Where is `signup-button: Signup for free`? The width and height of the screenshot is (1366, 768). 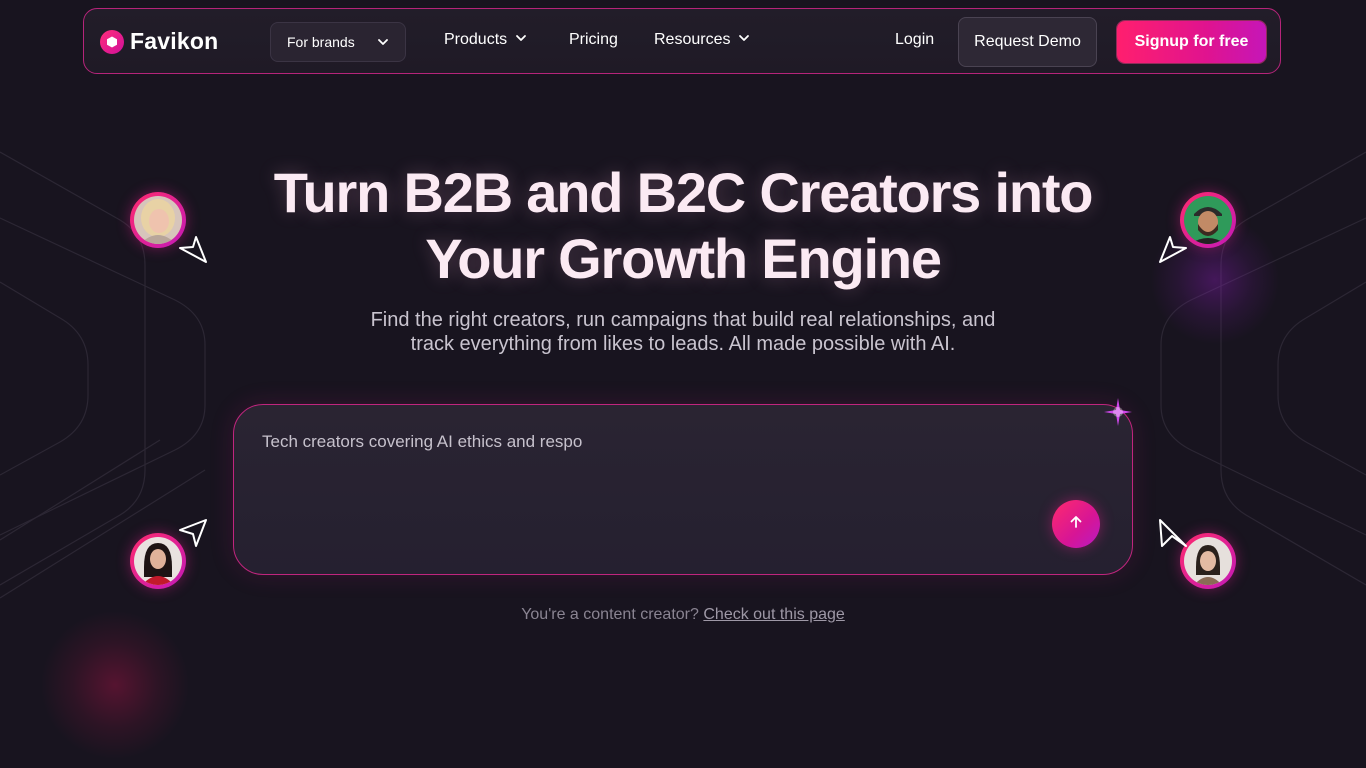 signup-button: Signup for free is located at coordinates (1191, 42).